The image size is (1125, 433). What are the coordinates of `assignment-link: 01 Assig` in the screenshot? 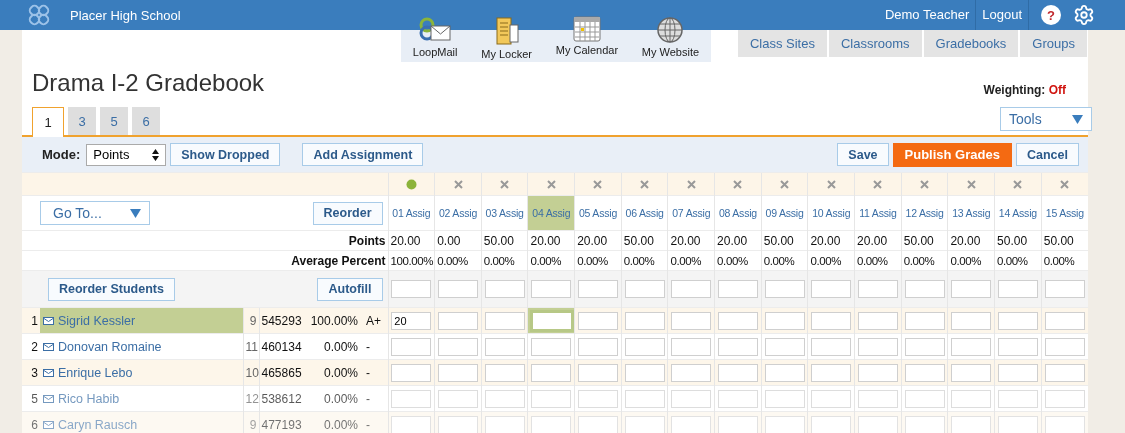 It's located at (412, 213).